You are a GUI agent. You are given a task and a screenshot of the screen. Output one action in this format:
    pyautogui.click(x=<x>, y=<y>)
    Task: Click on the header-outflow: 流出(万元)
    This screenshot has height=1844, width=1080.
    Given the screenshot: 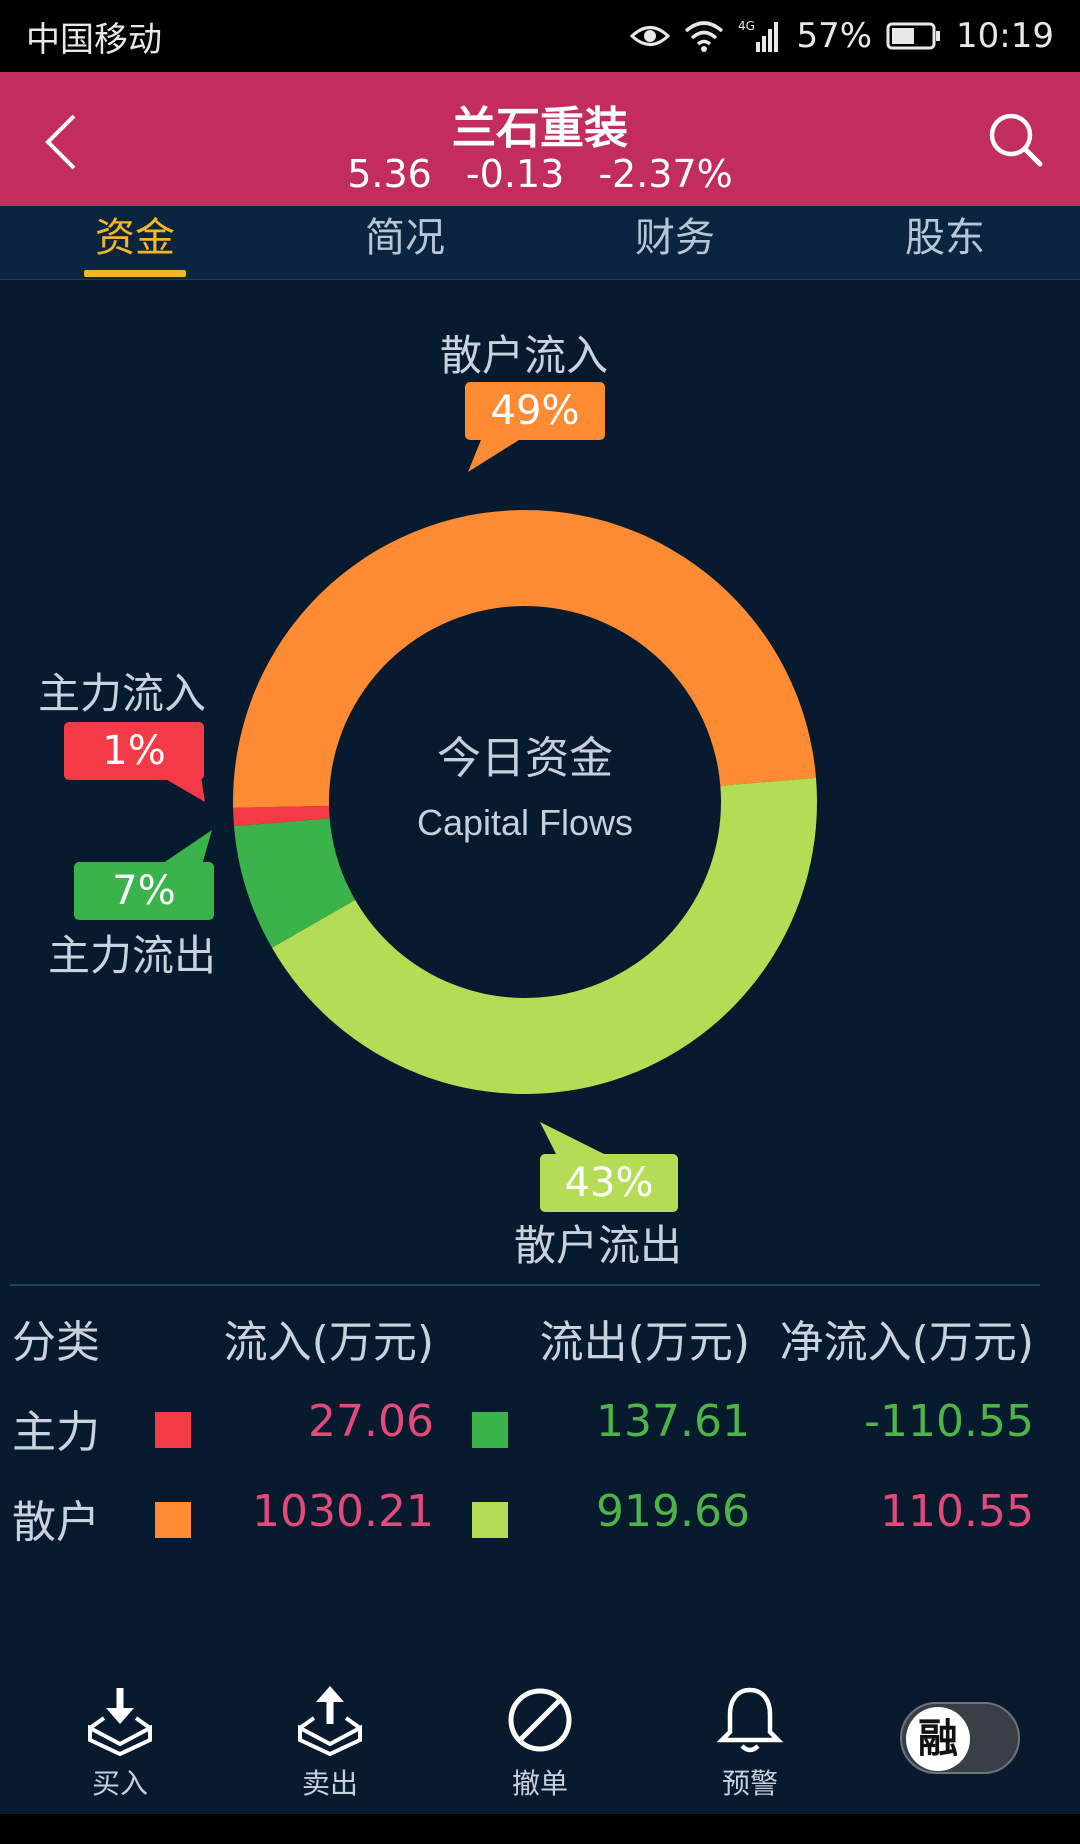 What is the action you would take?
    pyautogui.click(x=644, y=1342)
    